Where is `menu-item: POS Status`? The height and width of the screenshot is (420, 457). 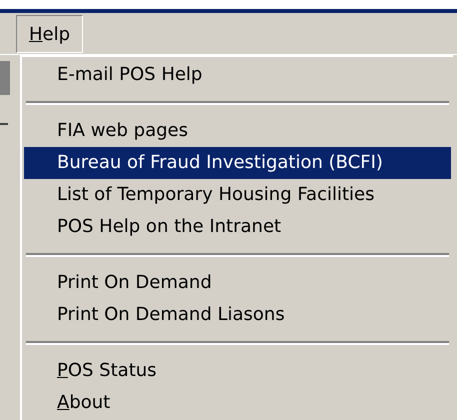 menu-item: POS Status is located at coordinates (237, 371).